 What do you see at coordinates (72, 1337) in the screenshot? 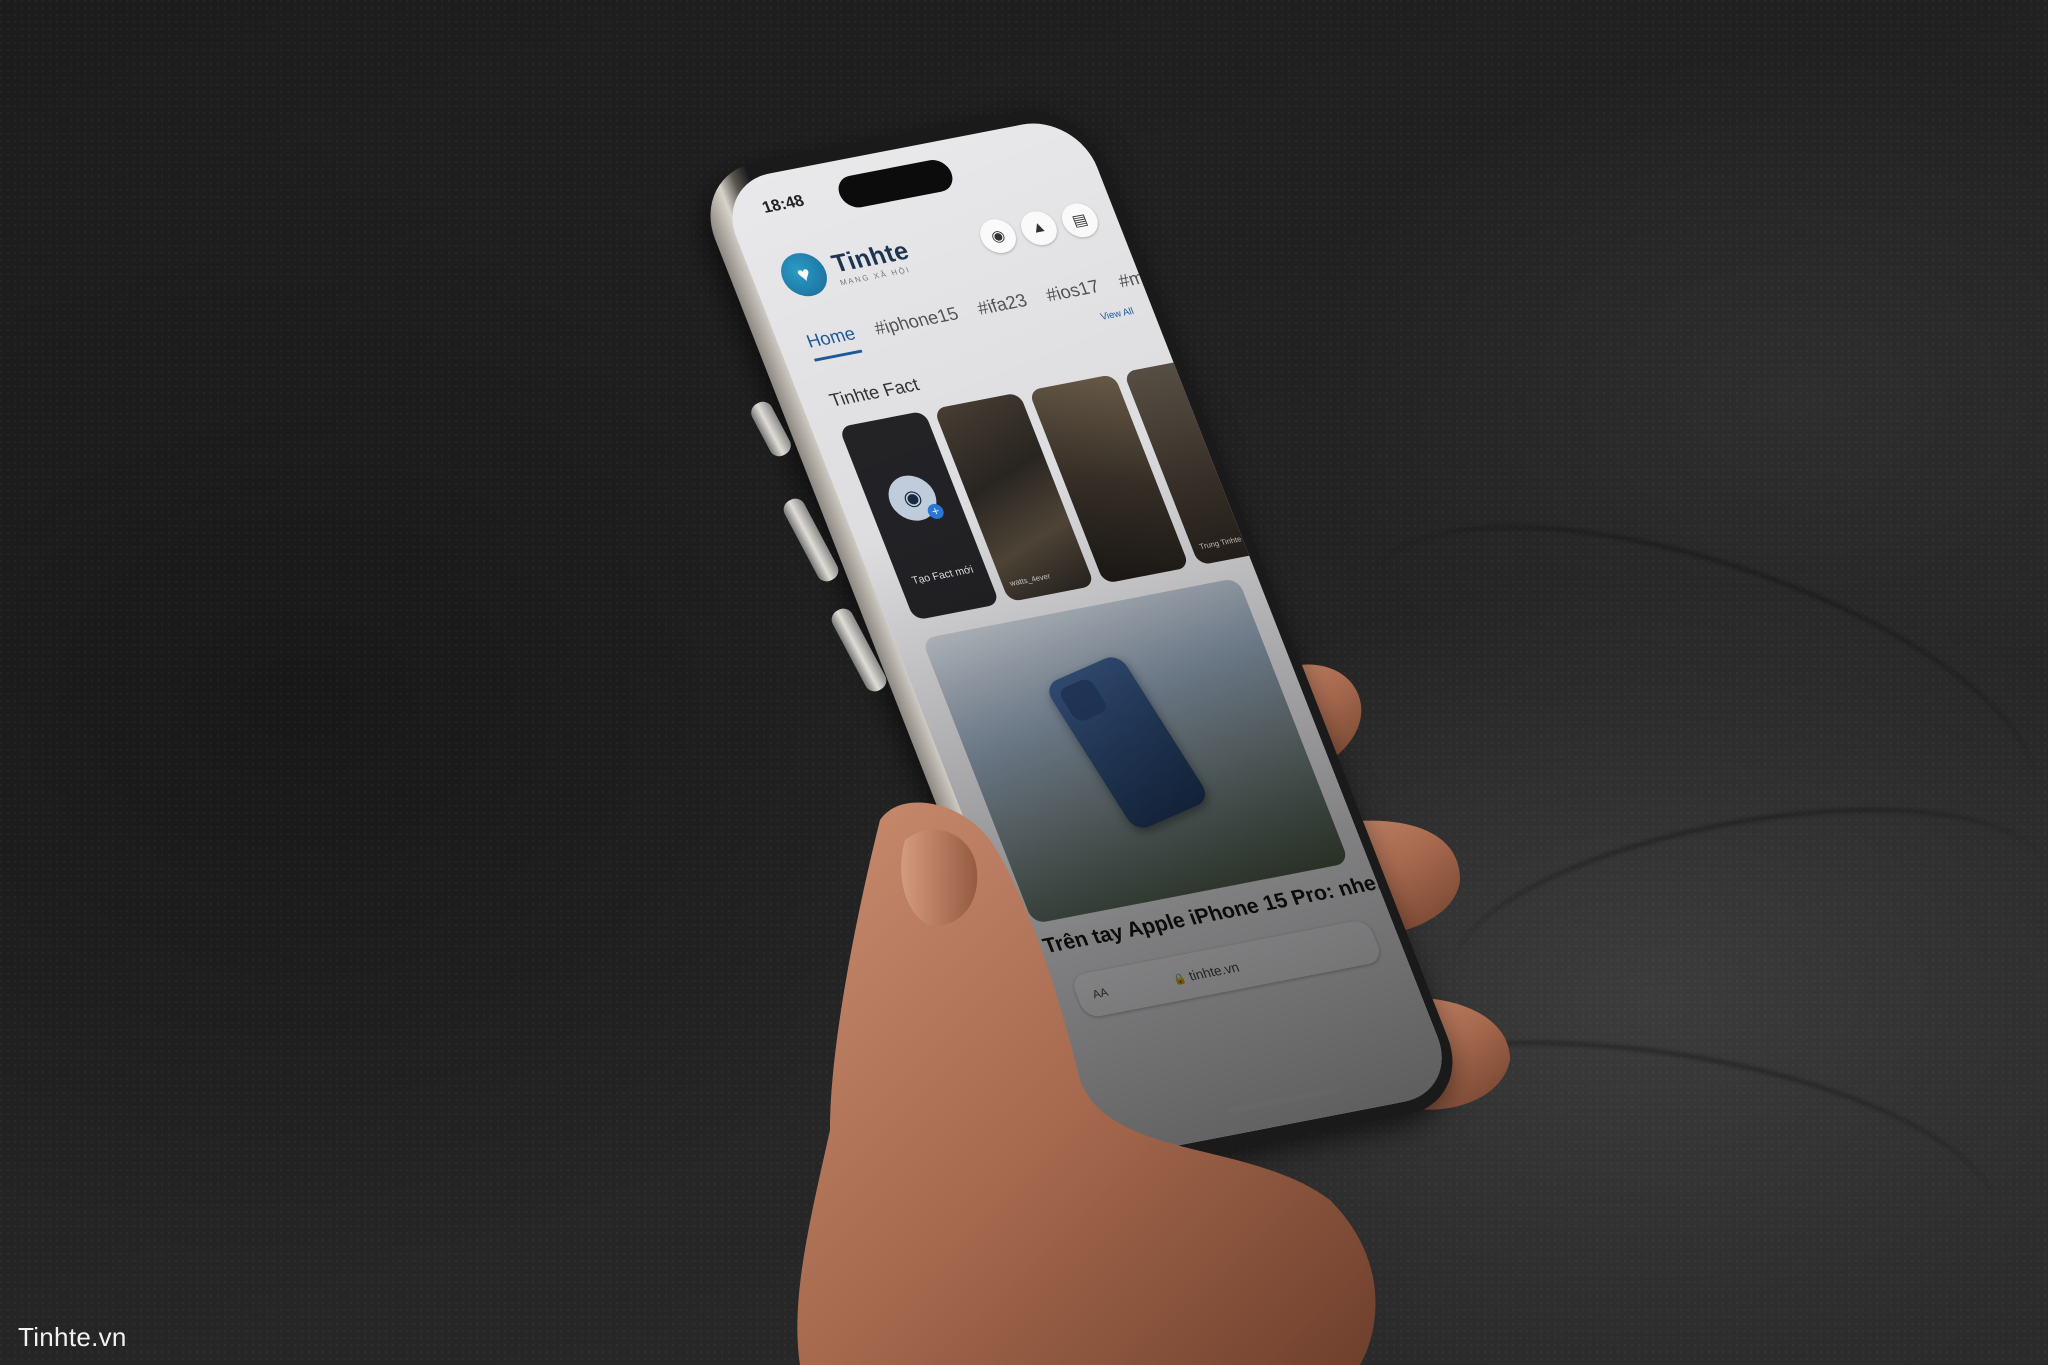
I see `watermark: Tinhte.vn` at bounding box center [72, 1337].